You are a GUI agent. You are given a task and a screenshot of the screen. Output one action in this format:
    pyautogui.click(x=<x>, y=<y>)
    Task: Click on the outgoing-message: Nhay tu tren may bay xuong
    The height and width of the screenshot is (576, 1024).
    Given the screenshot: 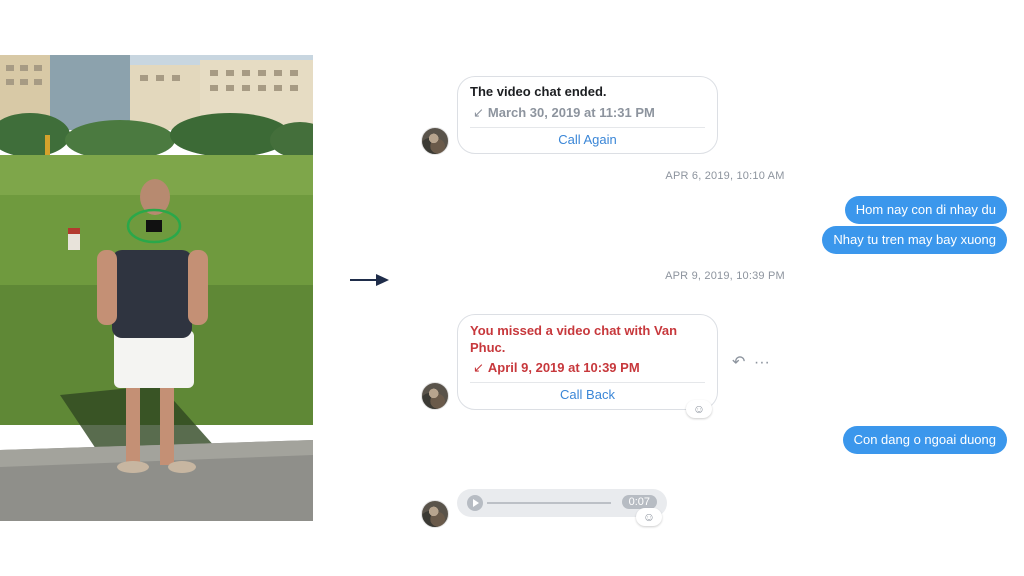 What is the action you would take?
    pyautogui.click(x=914, y=240)
    